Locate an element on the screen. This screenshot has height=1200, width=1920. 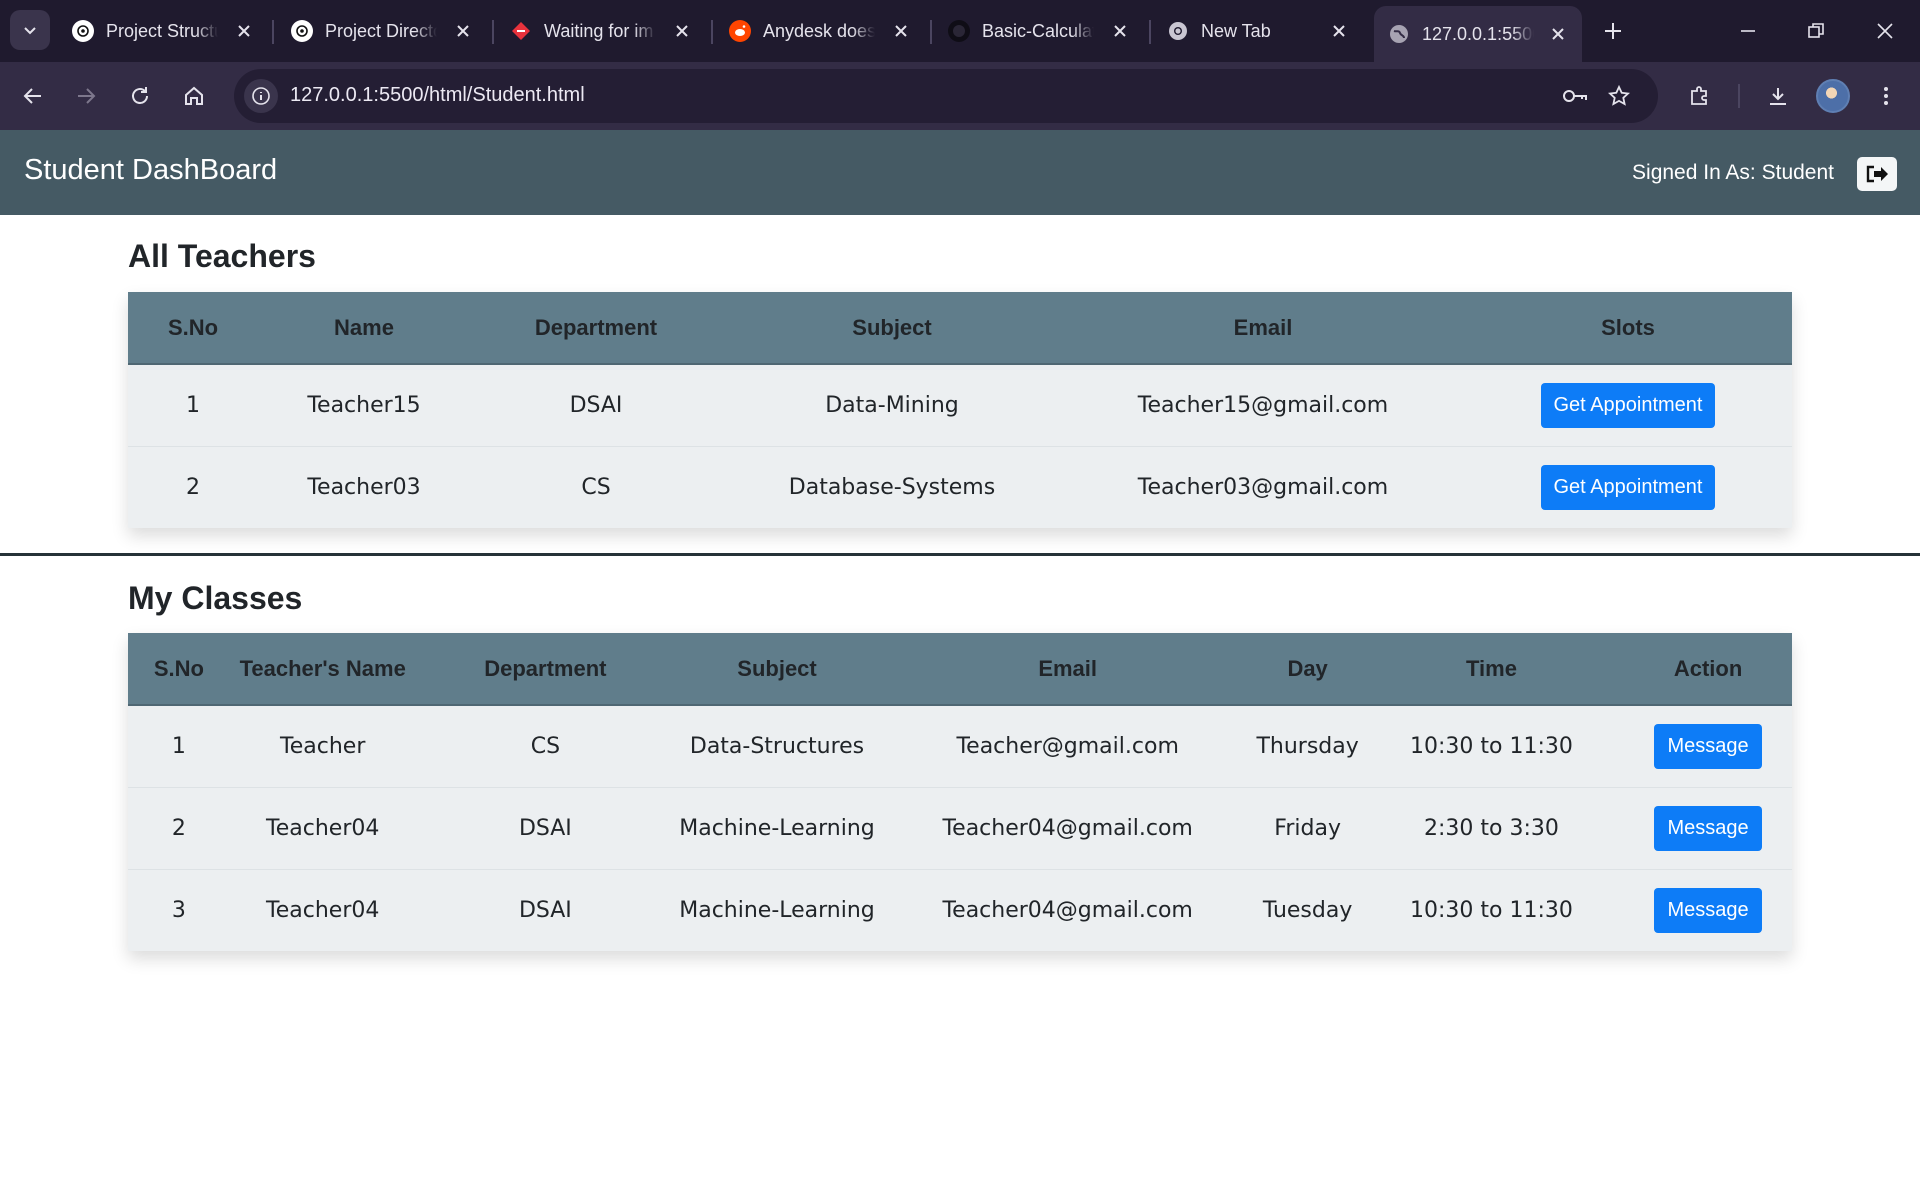
back-button is located at coordinates (33, 96).